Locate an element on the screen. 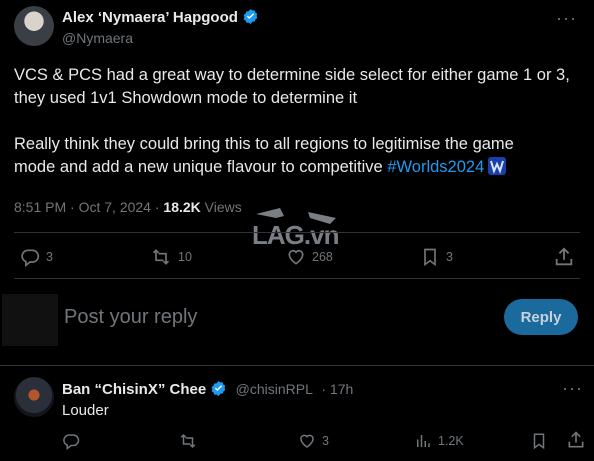 The height and width of the screenshot is (461, 594). reply-action: 3 is located at coordinates (36, 257).